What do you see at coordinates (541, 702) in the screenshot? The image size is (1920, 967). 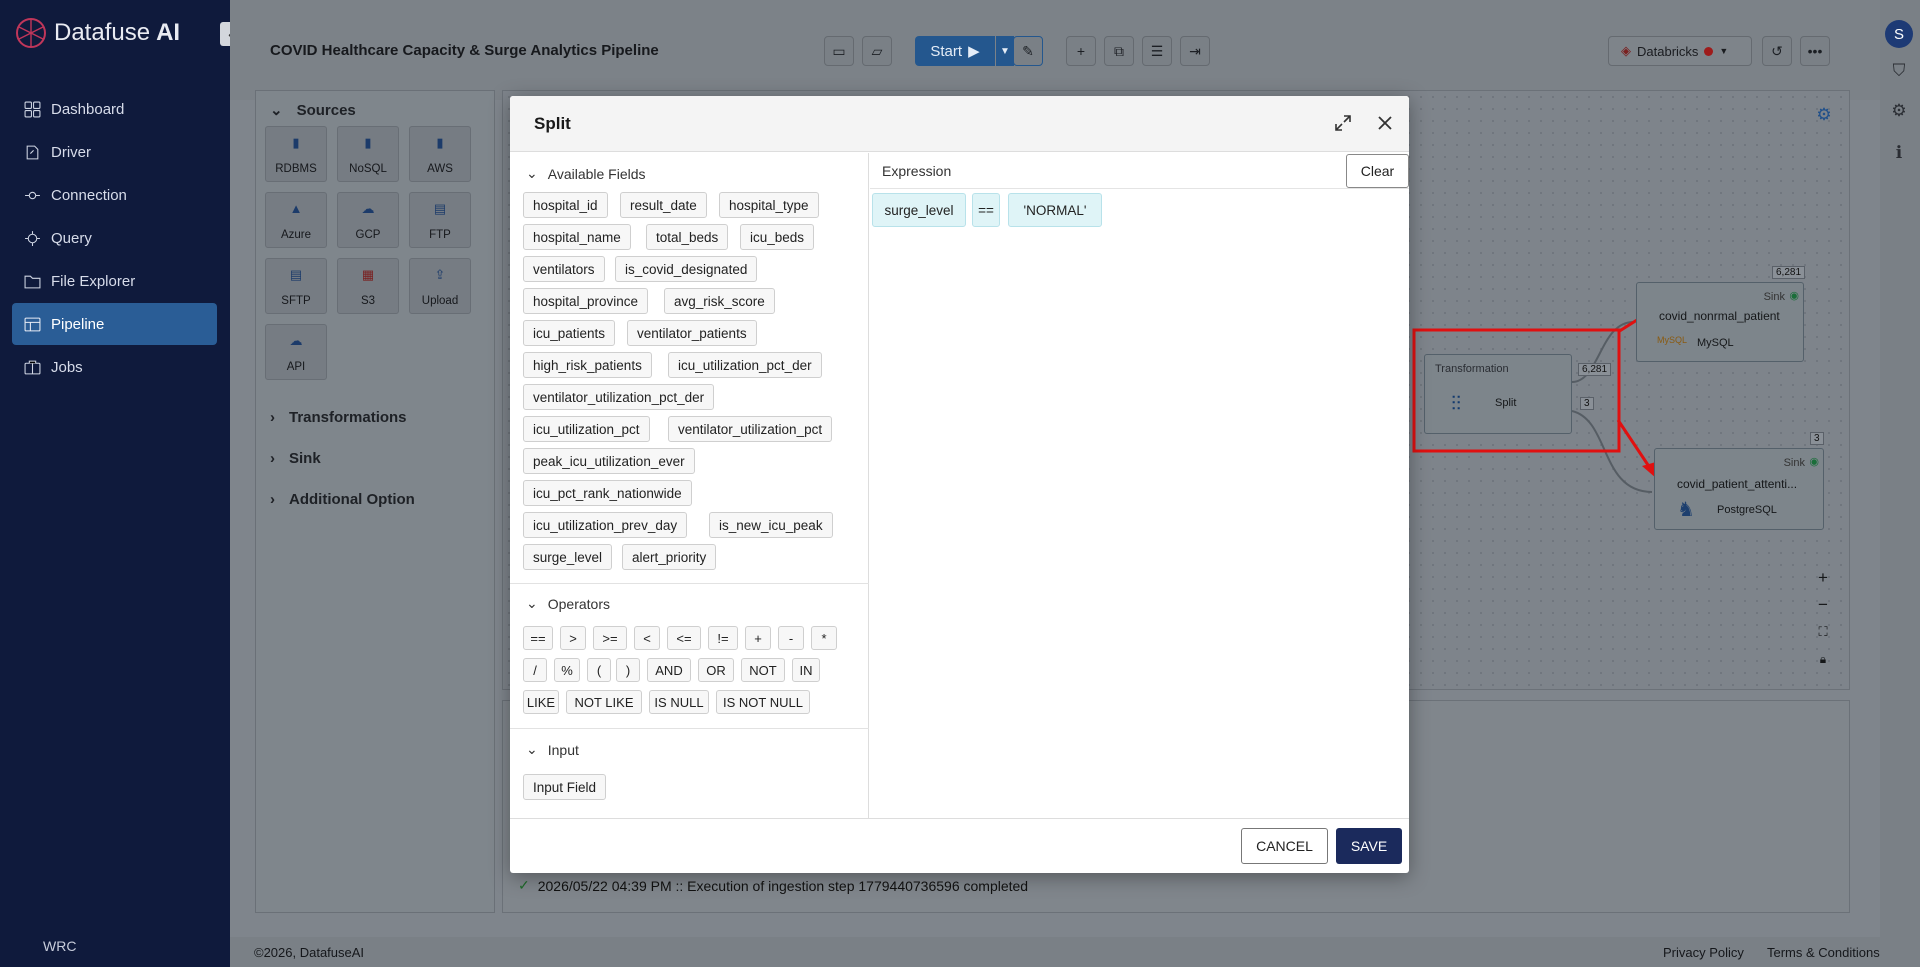 I see `operator-button: LIKE` at bounding box center [541, 702].